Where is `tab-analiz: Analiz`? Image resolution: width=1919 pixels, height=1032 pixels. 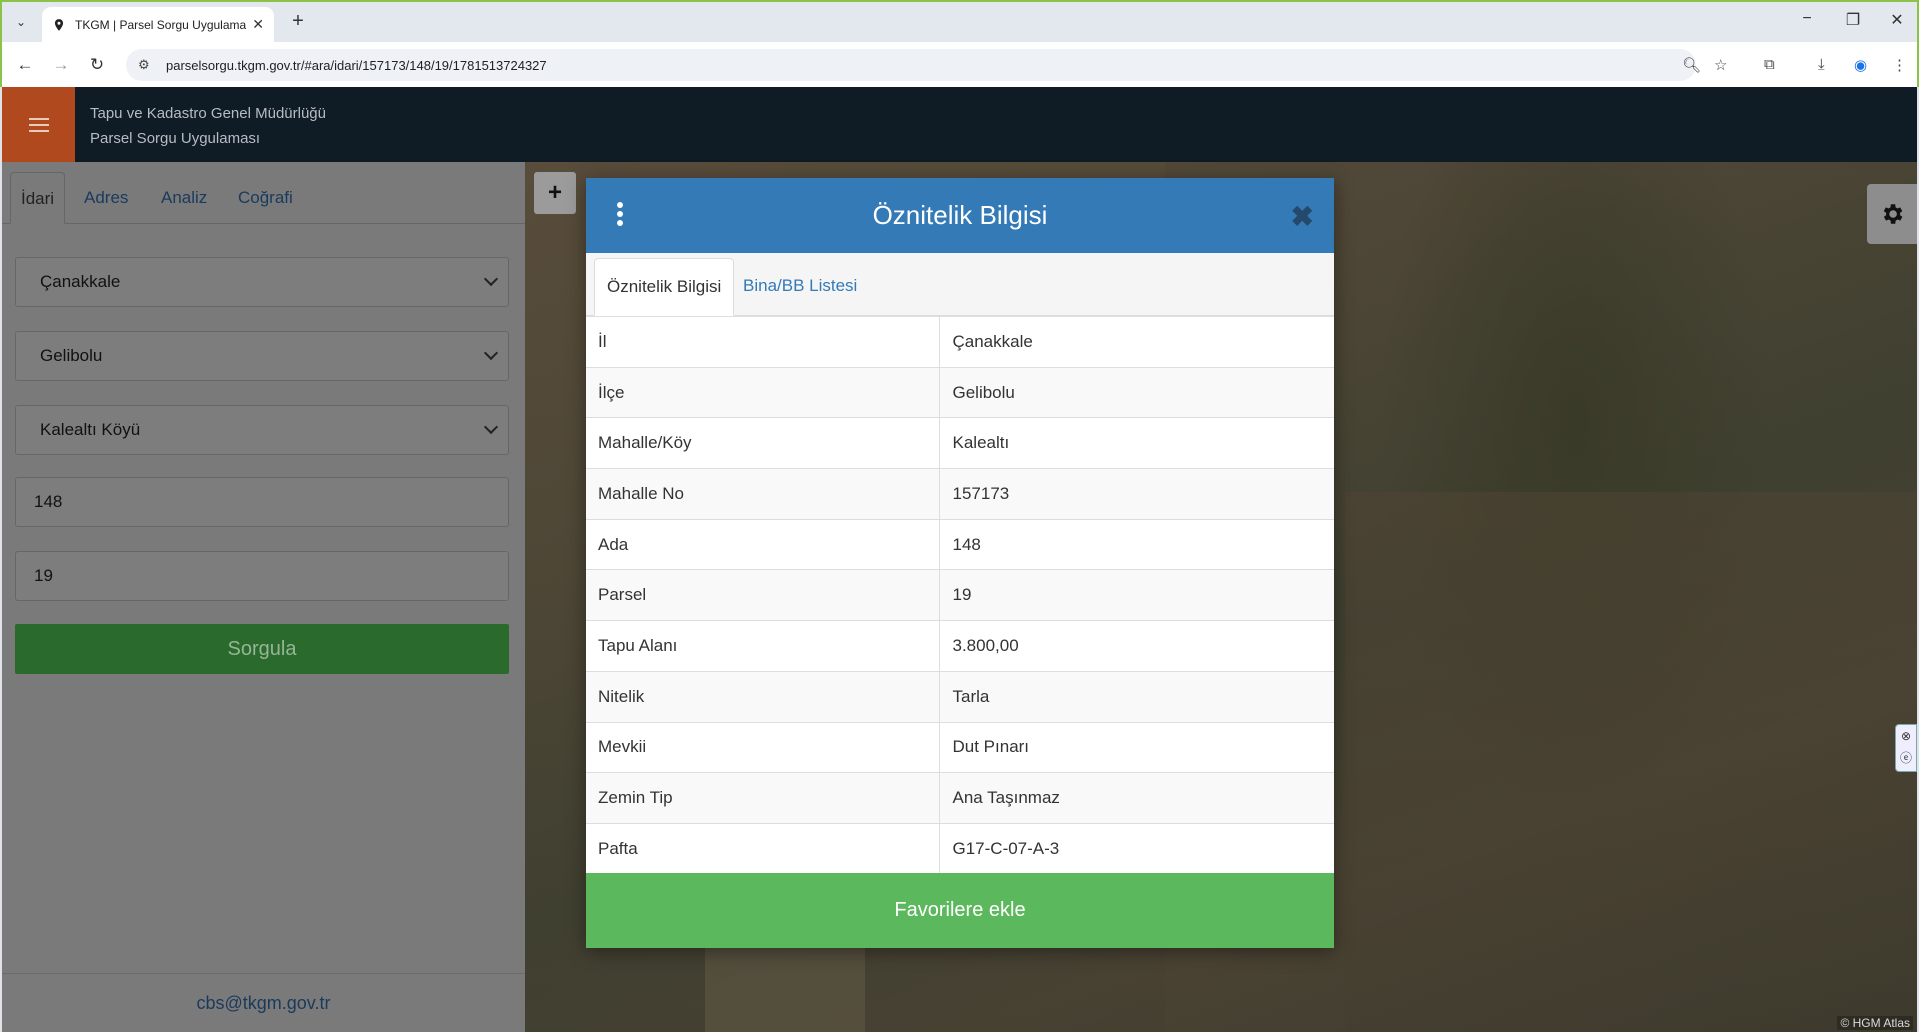
tab-analiz: Analiz is located at coordinates (184, 198).